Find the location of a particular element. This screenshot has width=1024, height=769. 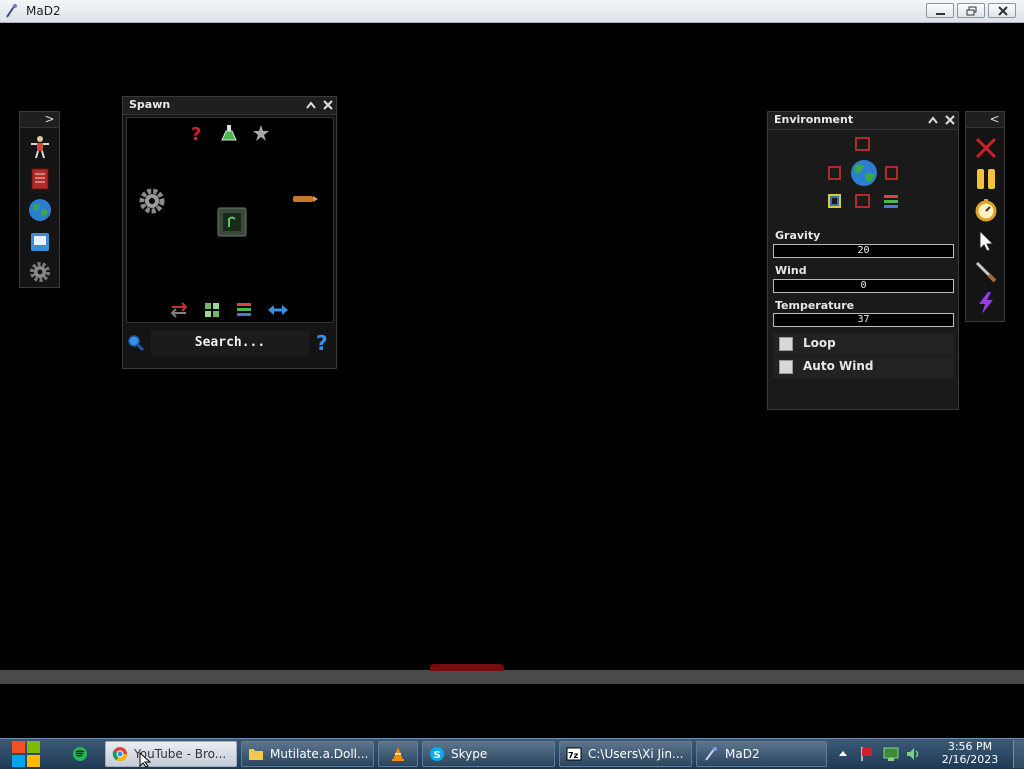

grid-icon is located at coordinates (212, 310).